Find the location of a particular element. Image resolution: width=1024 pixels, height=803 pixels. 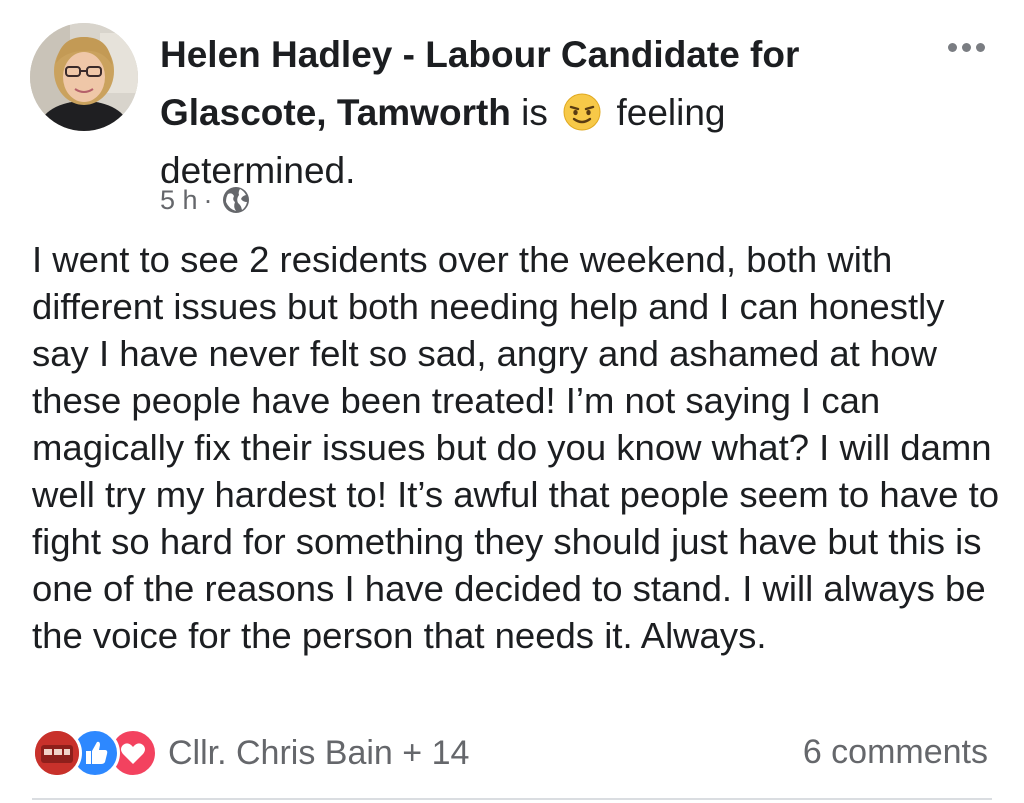

post-timestamp: 5 h is located at coordinates (179, 200).